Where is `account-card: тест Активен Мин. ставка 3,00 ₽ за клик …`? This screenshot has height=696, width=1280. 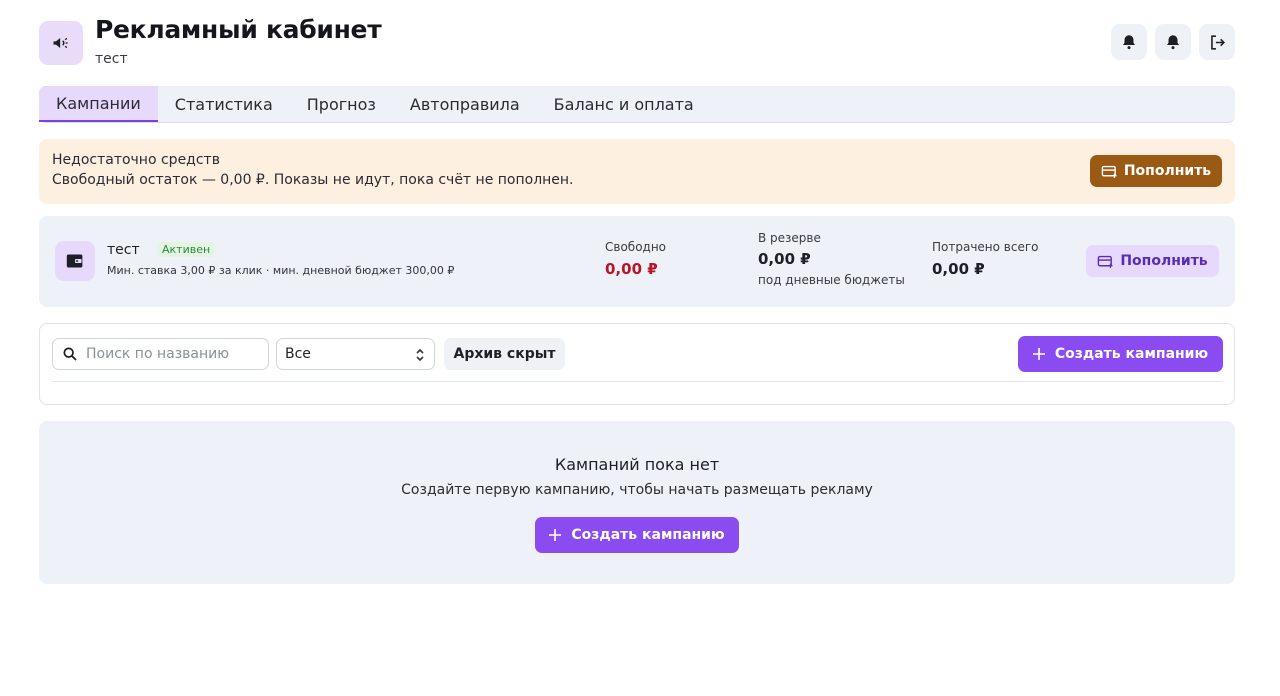
account-card: тест Активен Мин. ставка 3,00 ₽ за клик … is located at coordinates (637, 261).